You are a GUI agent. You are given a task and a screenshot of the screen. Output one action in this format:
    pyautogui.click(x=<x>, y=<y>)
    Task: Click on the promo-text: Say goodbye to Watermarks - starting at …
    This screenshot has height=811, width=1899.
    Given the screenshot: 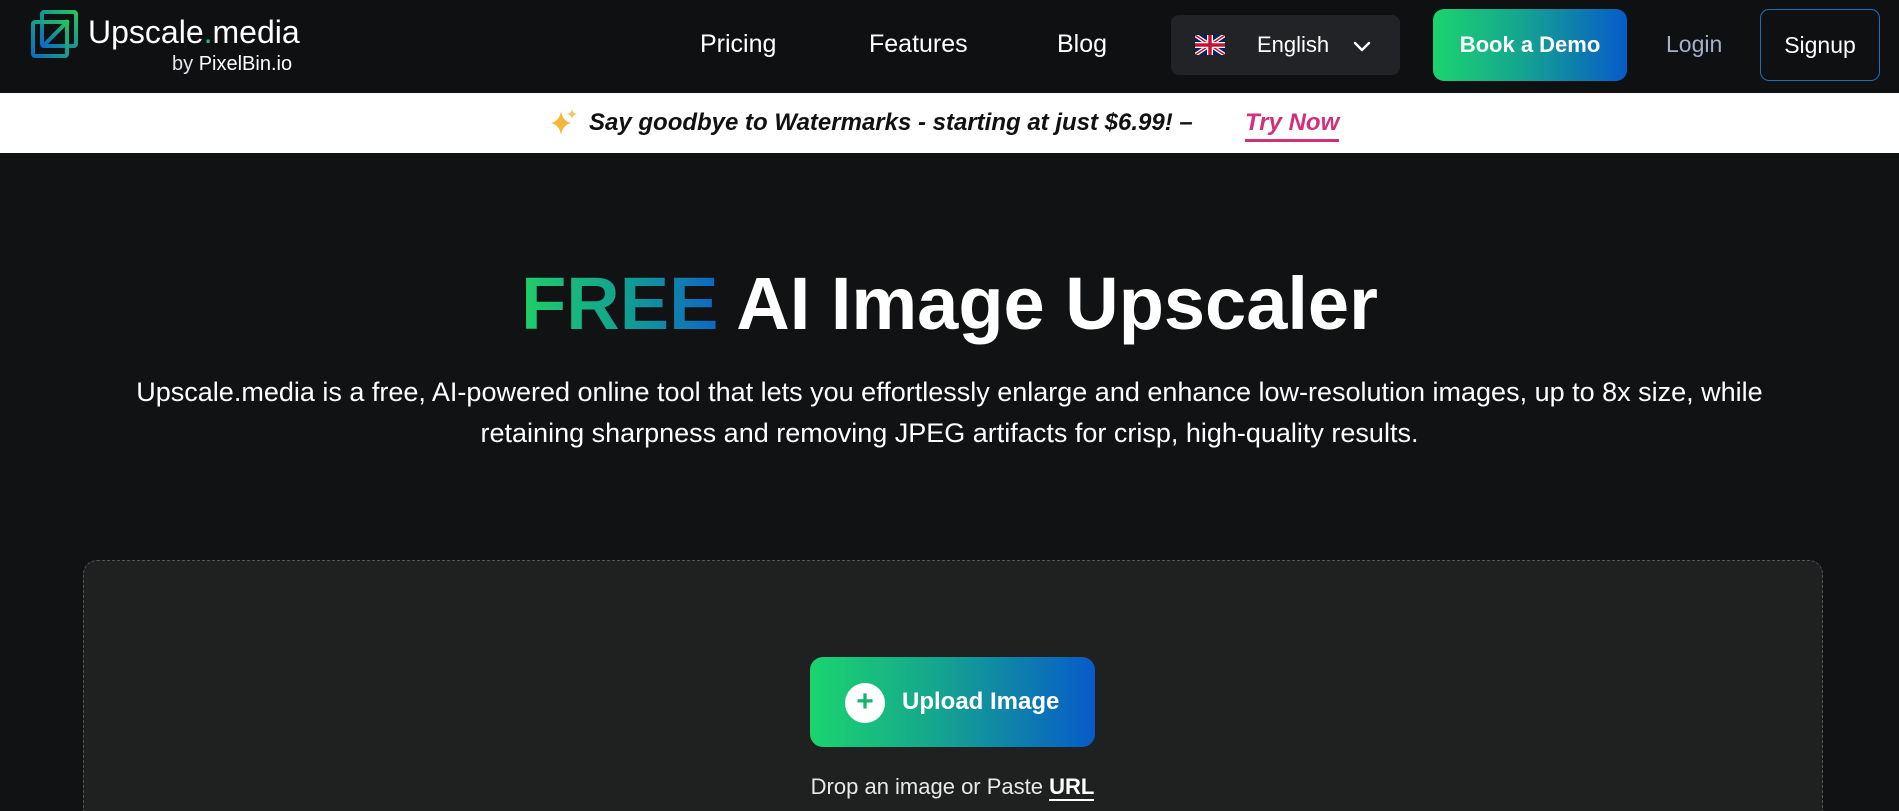 What is the action you would take?
    pyautogui.click(x=891, y=122)
    